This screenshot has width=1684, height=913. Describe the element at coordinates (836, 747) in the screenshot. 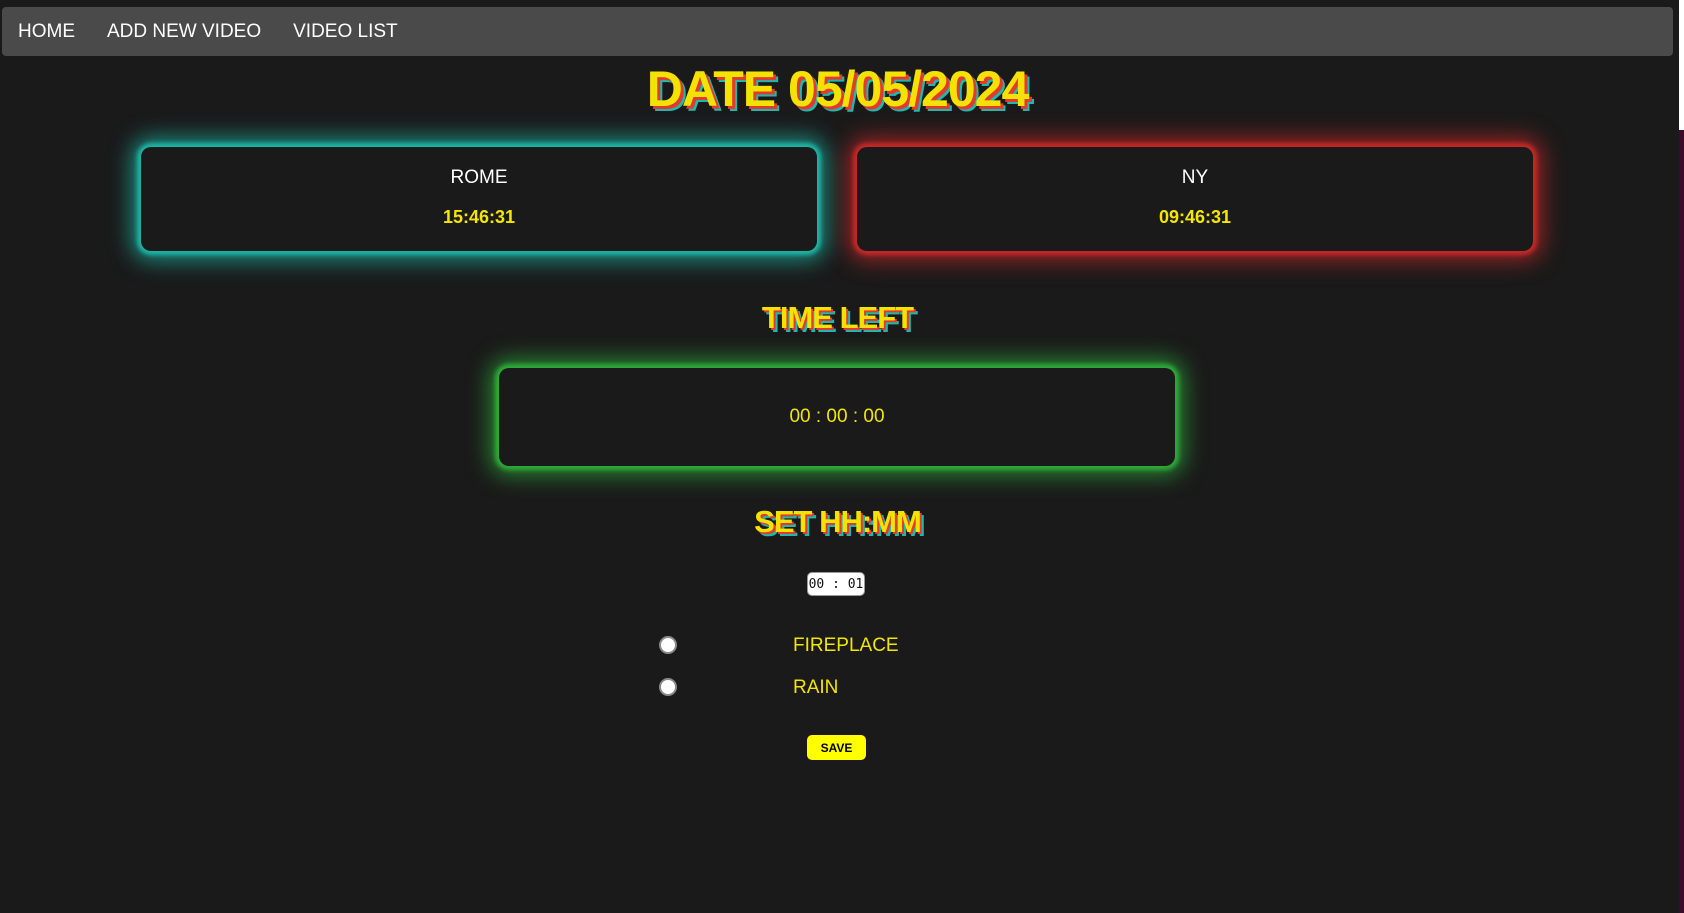

I see `save-button: SAVE` at that location.